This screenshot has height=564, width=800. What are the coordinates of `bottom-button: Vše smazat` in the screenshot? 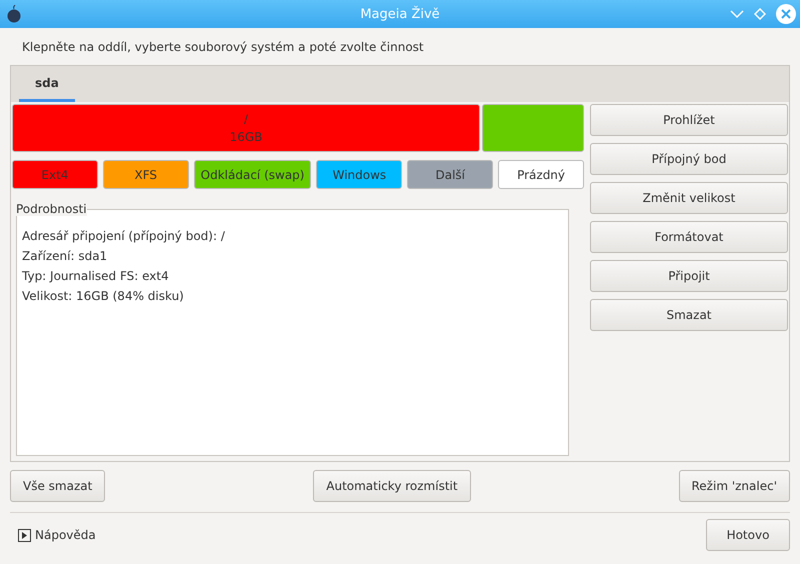 It's located at (58, 486).